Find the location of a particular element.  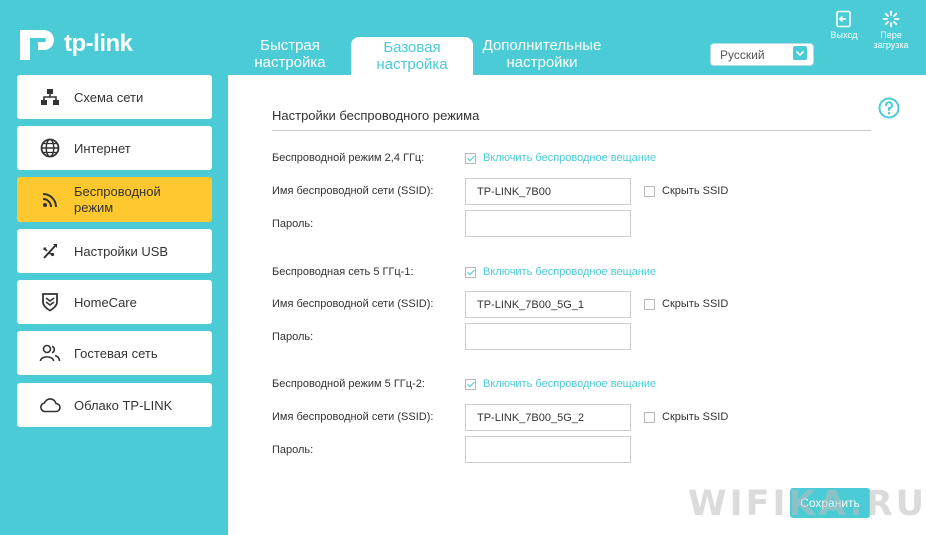

sidebar-item-label: Облако TP-LINK is located at coordinates (123, 405).